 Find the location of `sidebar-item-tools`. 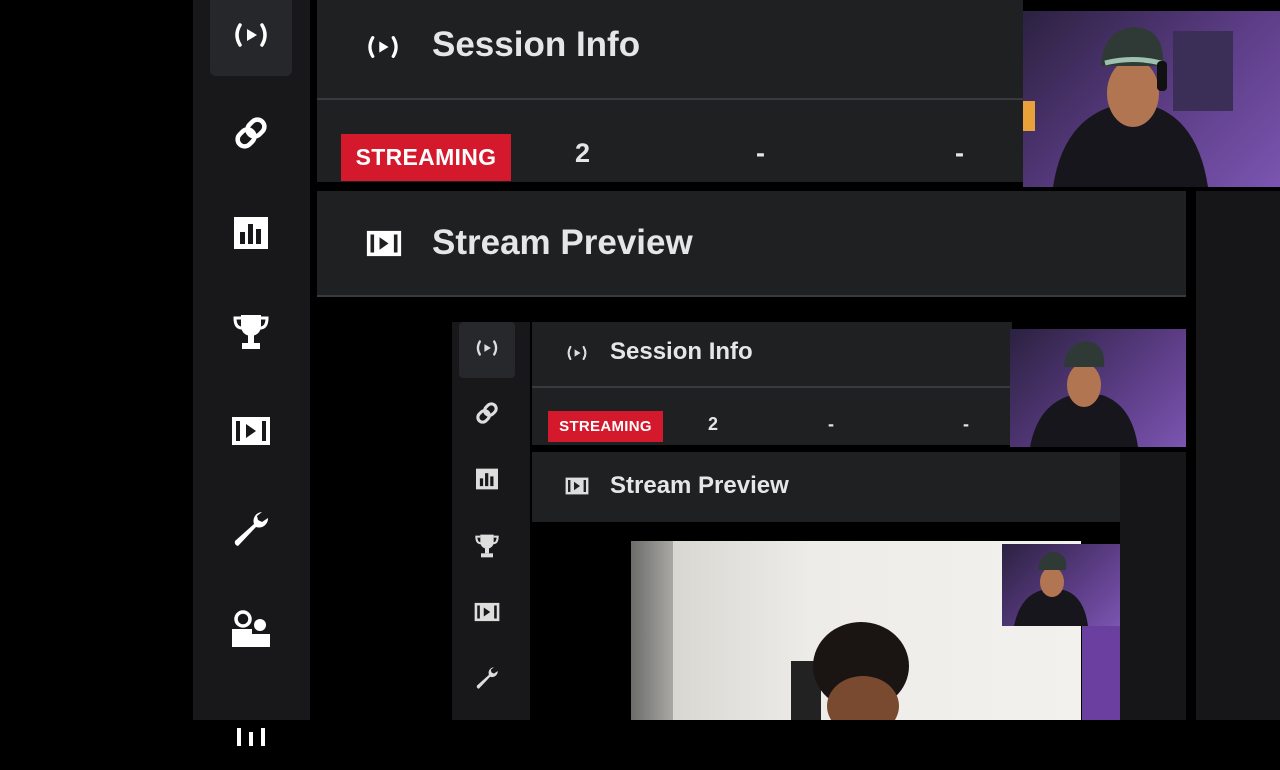

sidebar-item-tools is located at coordinates (251, 529).